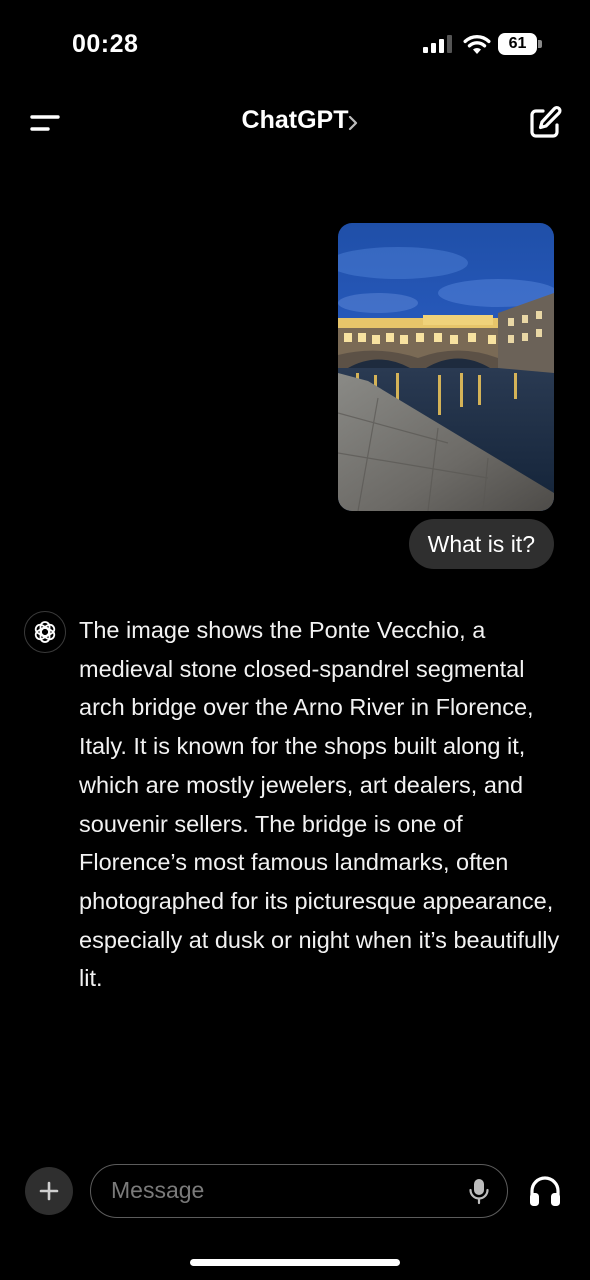  What do you see at coordinates (353, 123) in the screenshot?
I see `chevron-right-icon` at bounding box center [353, 123].